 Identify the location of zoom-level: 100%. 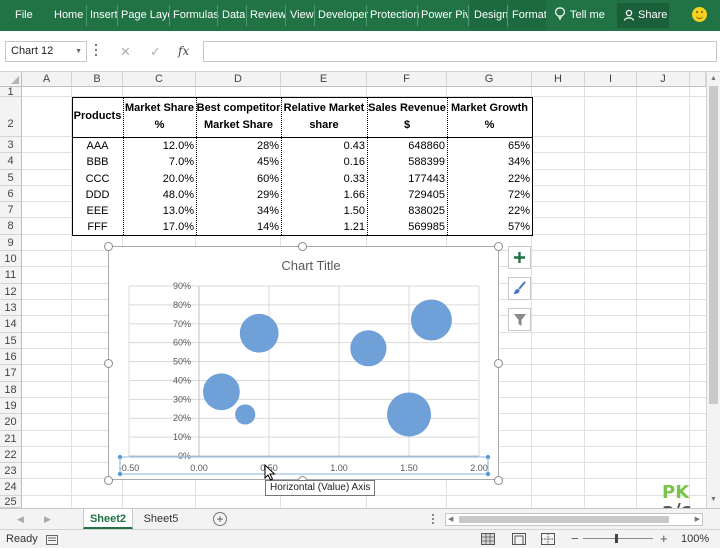
(695, 539).